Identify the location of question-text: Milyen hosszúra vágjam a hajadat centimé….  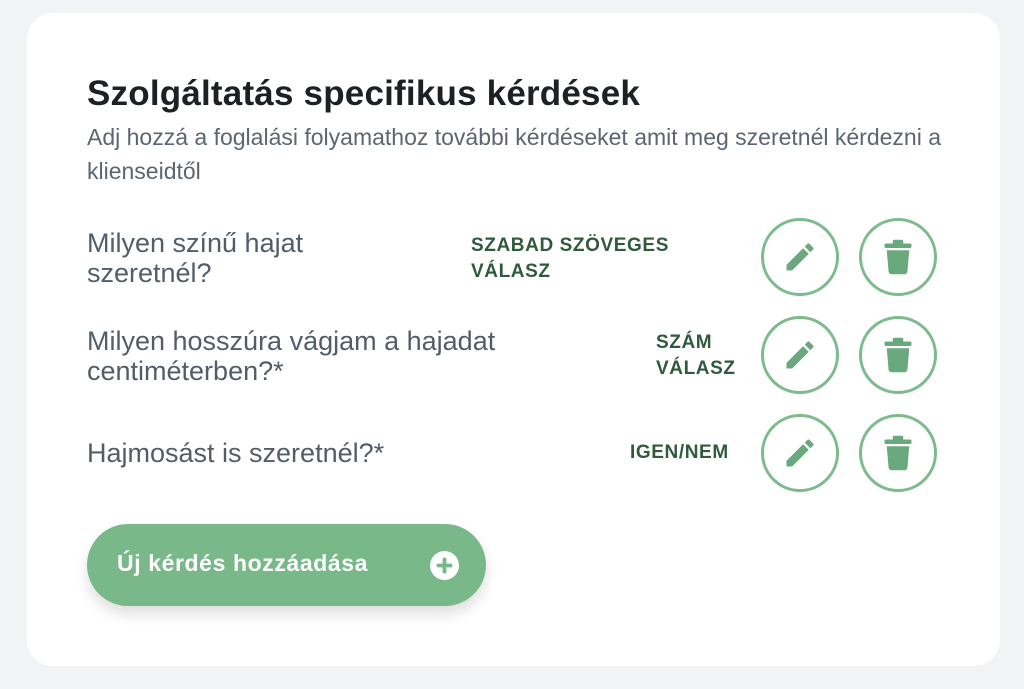
(291, 356).